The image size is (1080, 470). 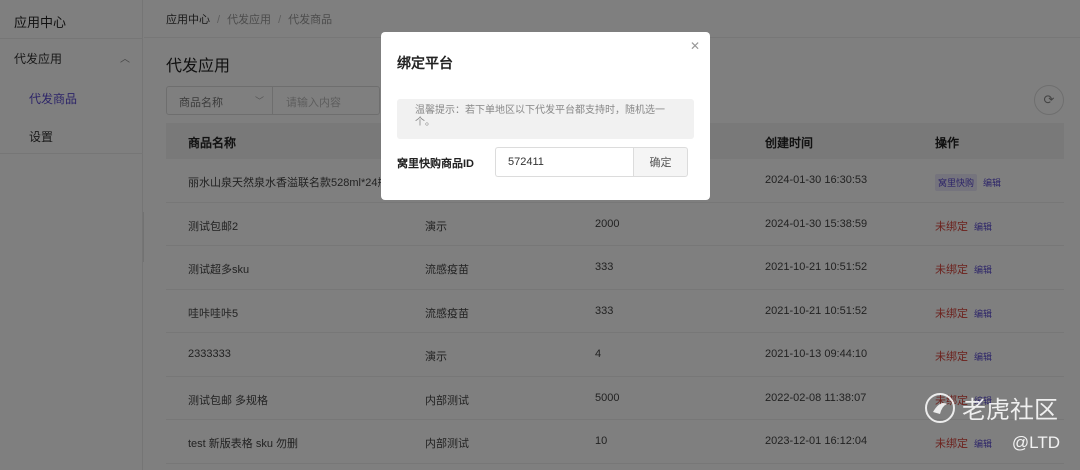 I want to click on tip-notice: 温馨提示：若下单地区以下代发平台都支持时，随机选一个。, so click(x=545, y=119).